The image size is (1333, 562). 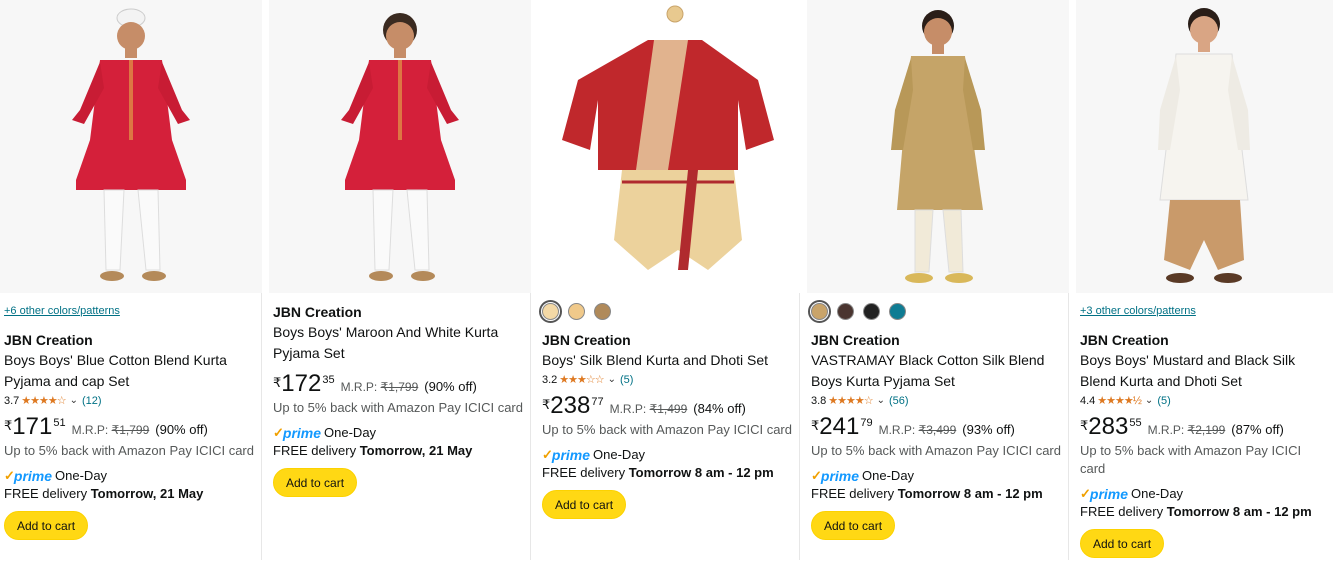 I want to click on review-count-link: (12), so click(x=92, y=401).